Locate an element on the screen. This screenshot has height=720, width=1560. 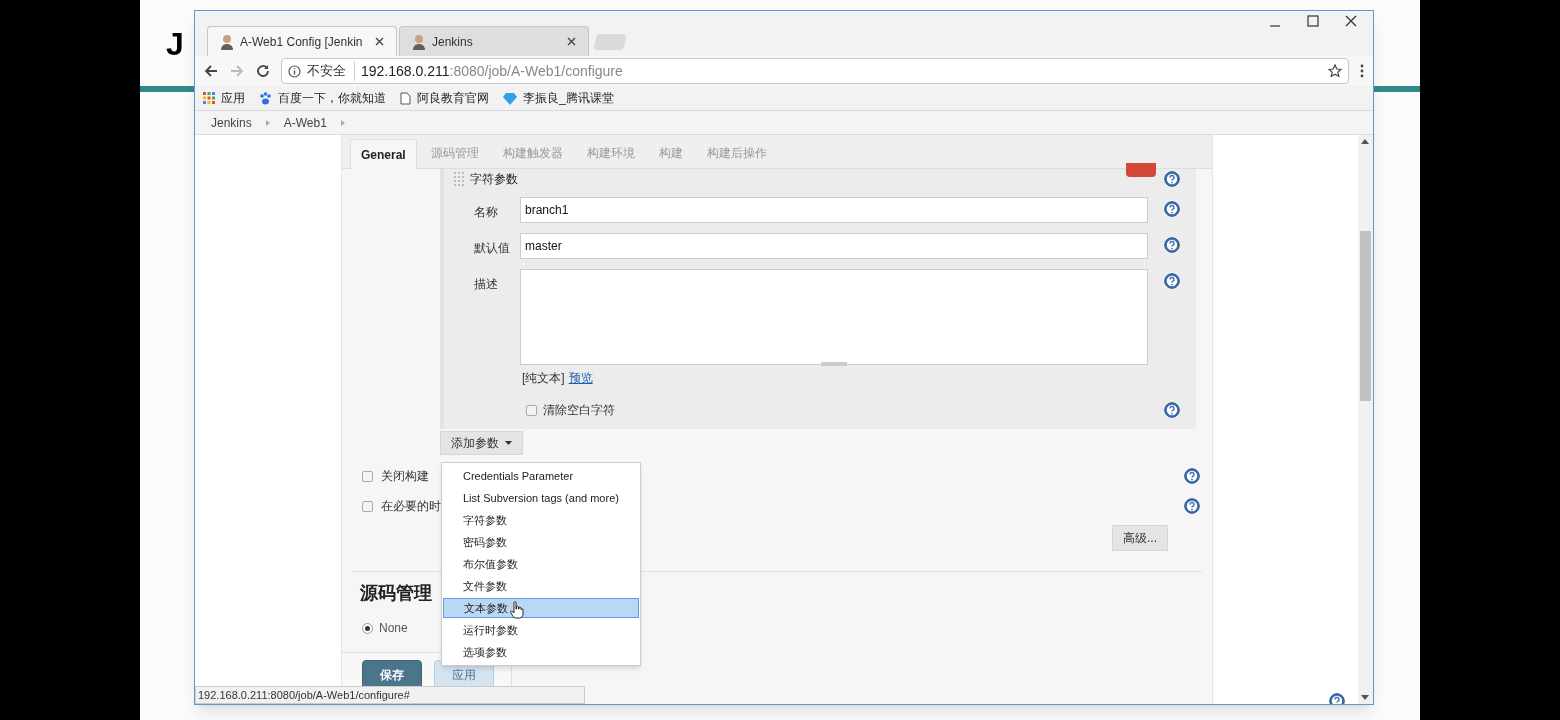
field-label: 默认值 is located at coordinates (492, 248).